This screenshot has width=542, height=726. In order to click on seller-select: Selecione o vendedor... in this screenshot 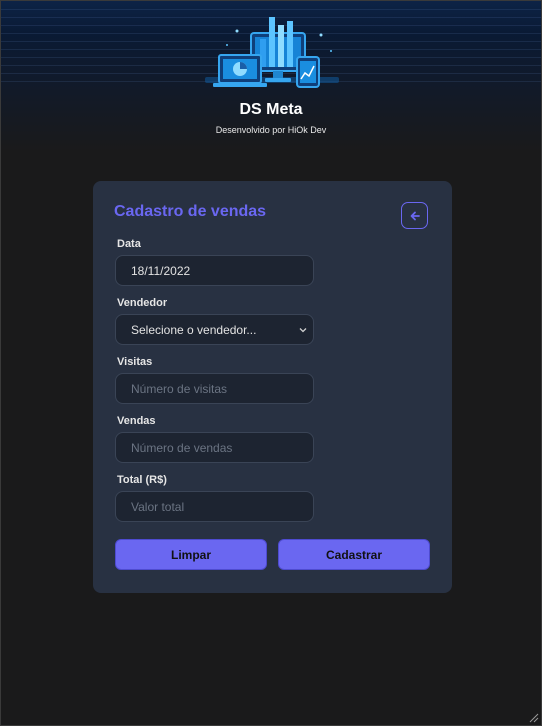, I will do `click(214, 329)`.